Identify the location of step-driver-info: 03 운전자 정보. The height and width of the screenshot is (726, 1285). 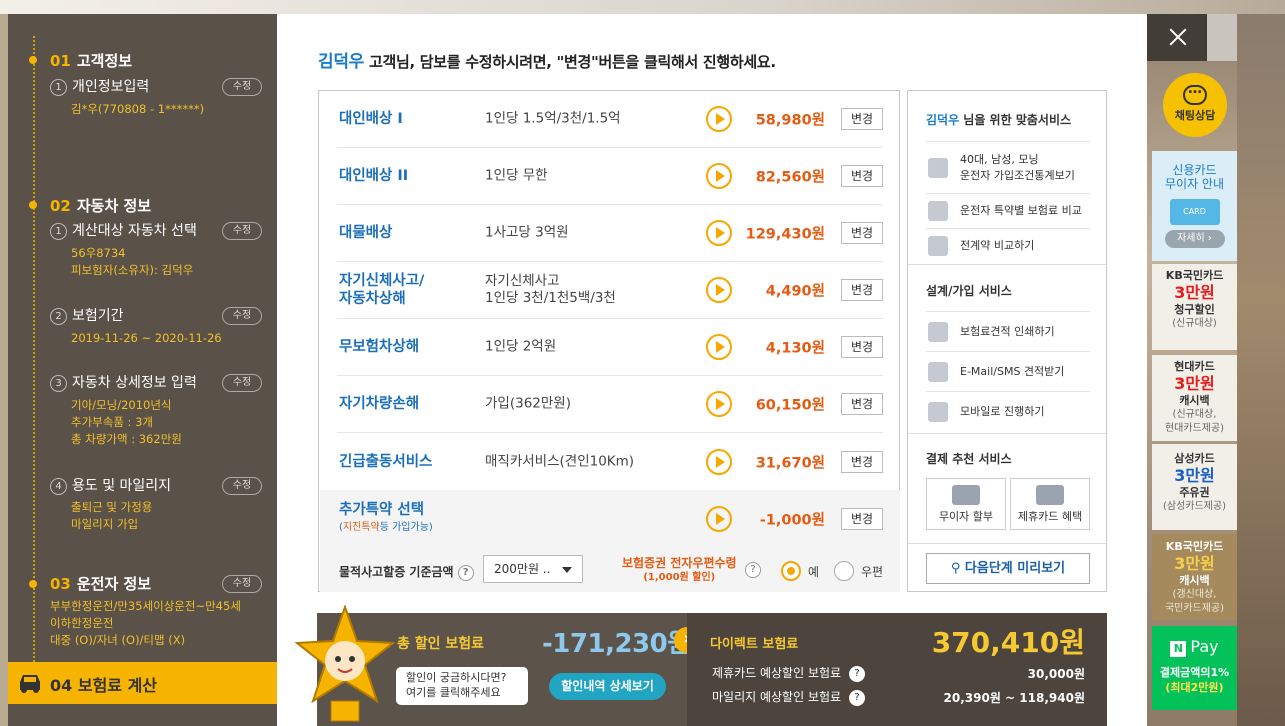
(101, 584).